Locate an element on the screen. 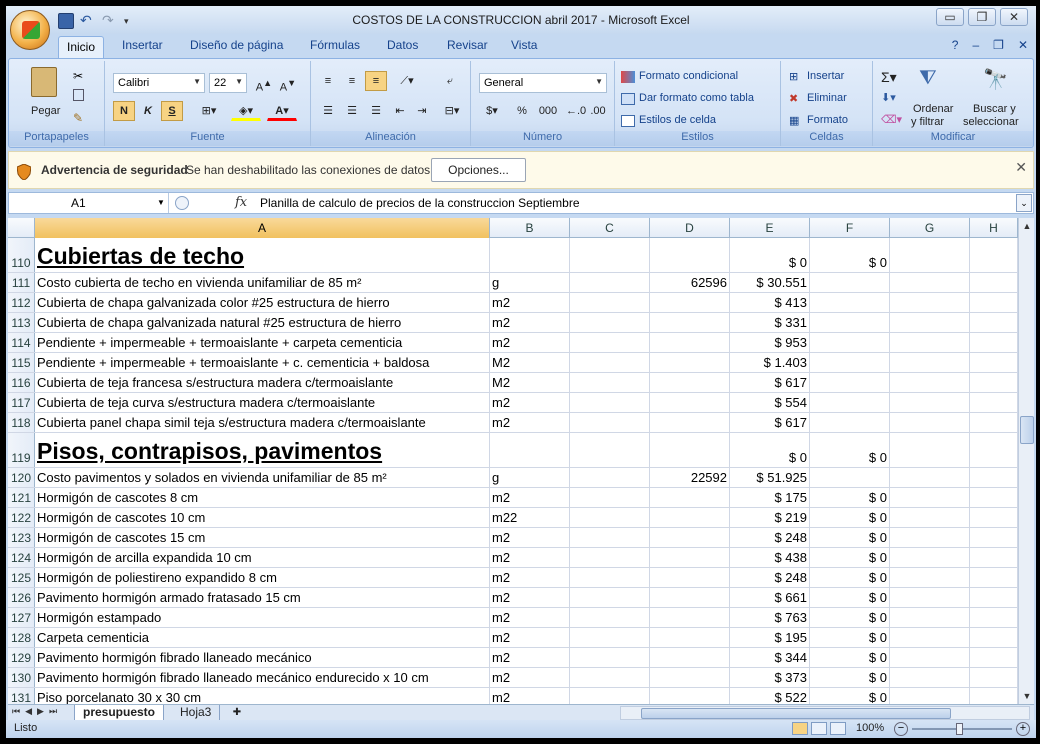 The height and width of the screenshot is (744, 1040). scroll-down-icon: ▼ is located at coordinates (1027, 696).